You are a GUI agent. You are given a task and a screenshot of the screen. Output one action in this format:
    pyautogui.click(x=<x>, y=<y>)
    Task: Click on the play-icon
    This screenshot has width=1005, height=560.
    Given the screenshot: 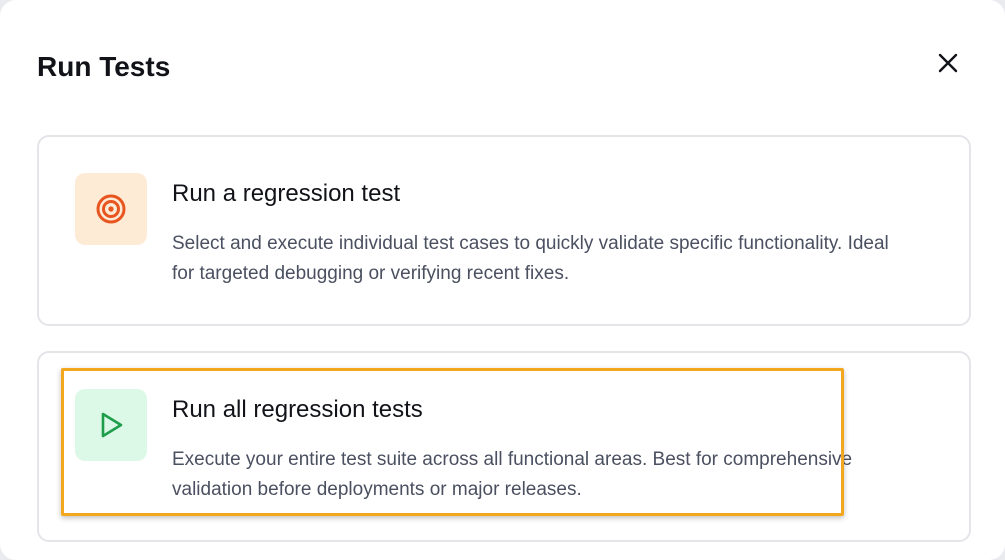 What is the action you would take?
    pyautogui.click(x=112, y=425)
    